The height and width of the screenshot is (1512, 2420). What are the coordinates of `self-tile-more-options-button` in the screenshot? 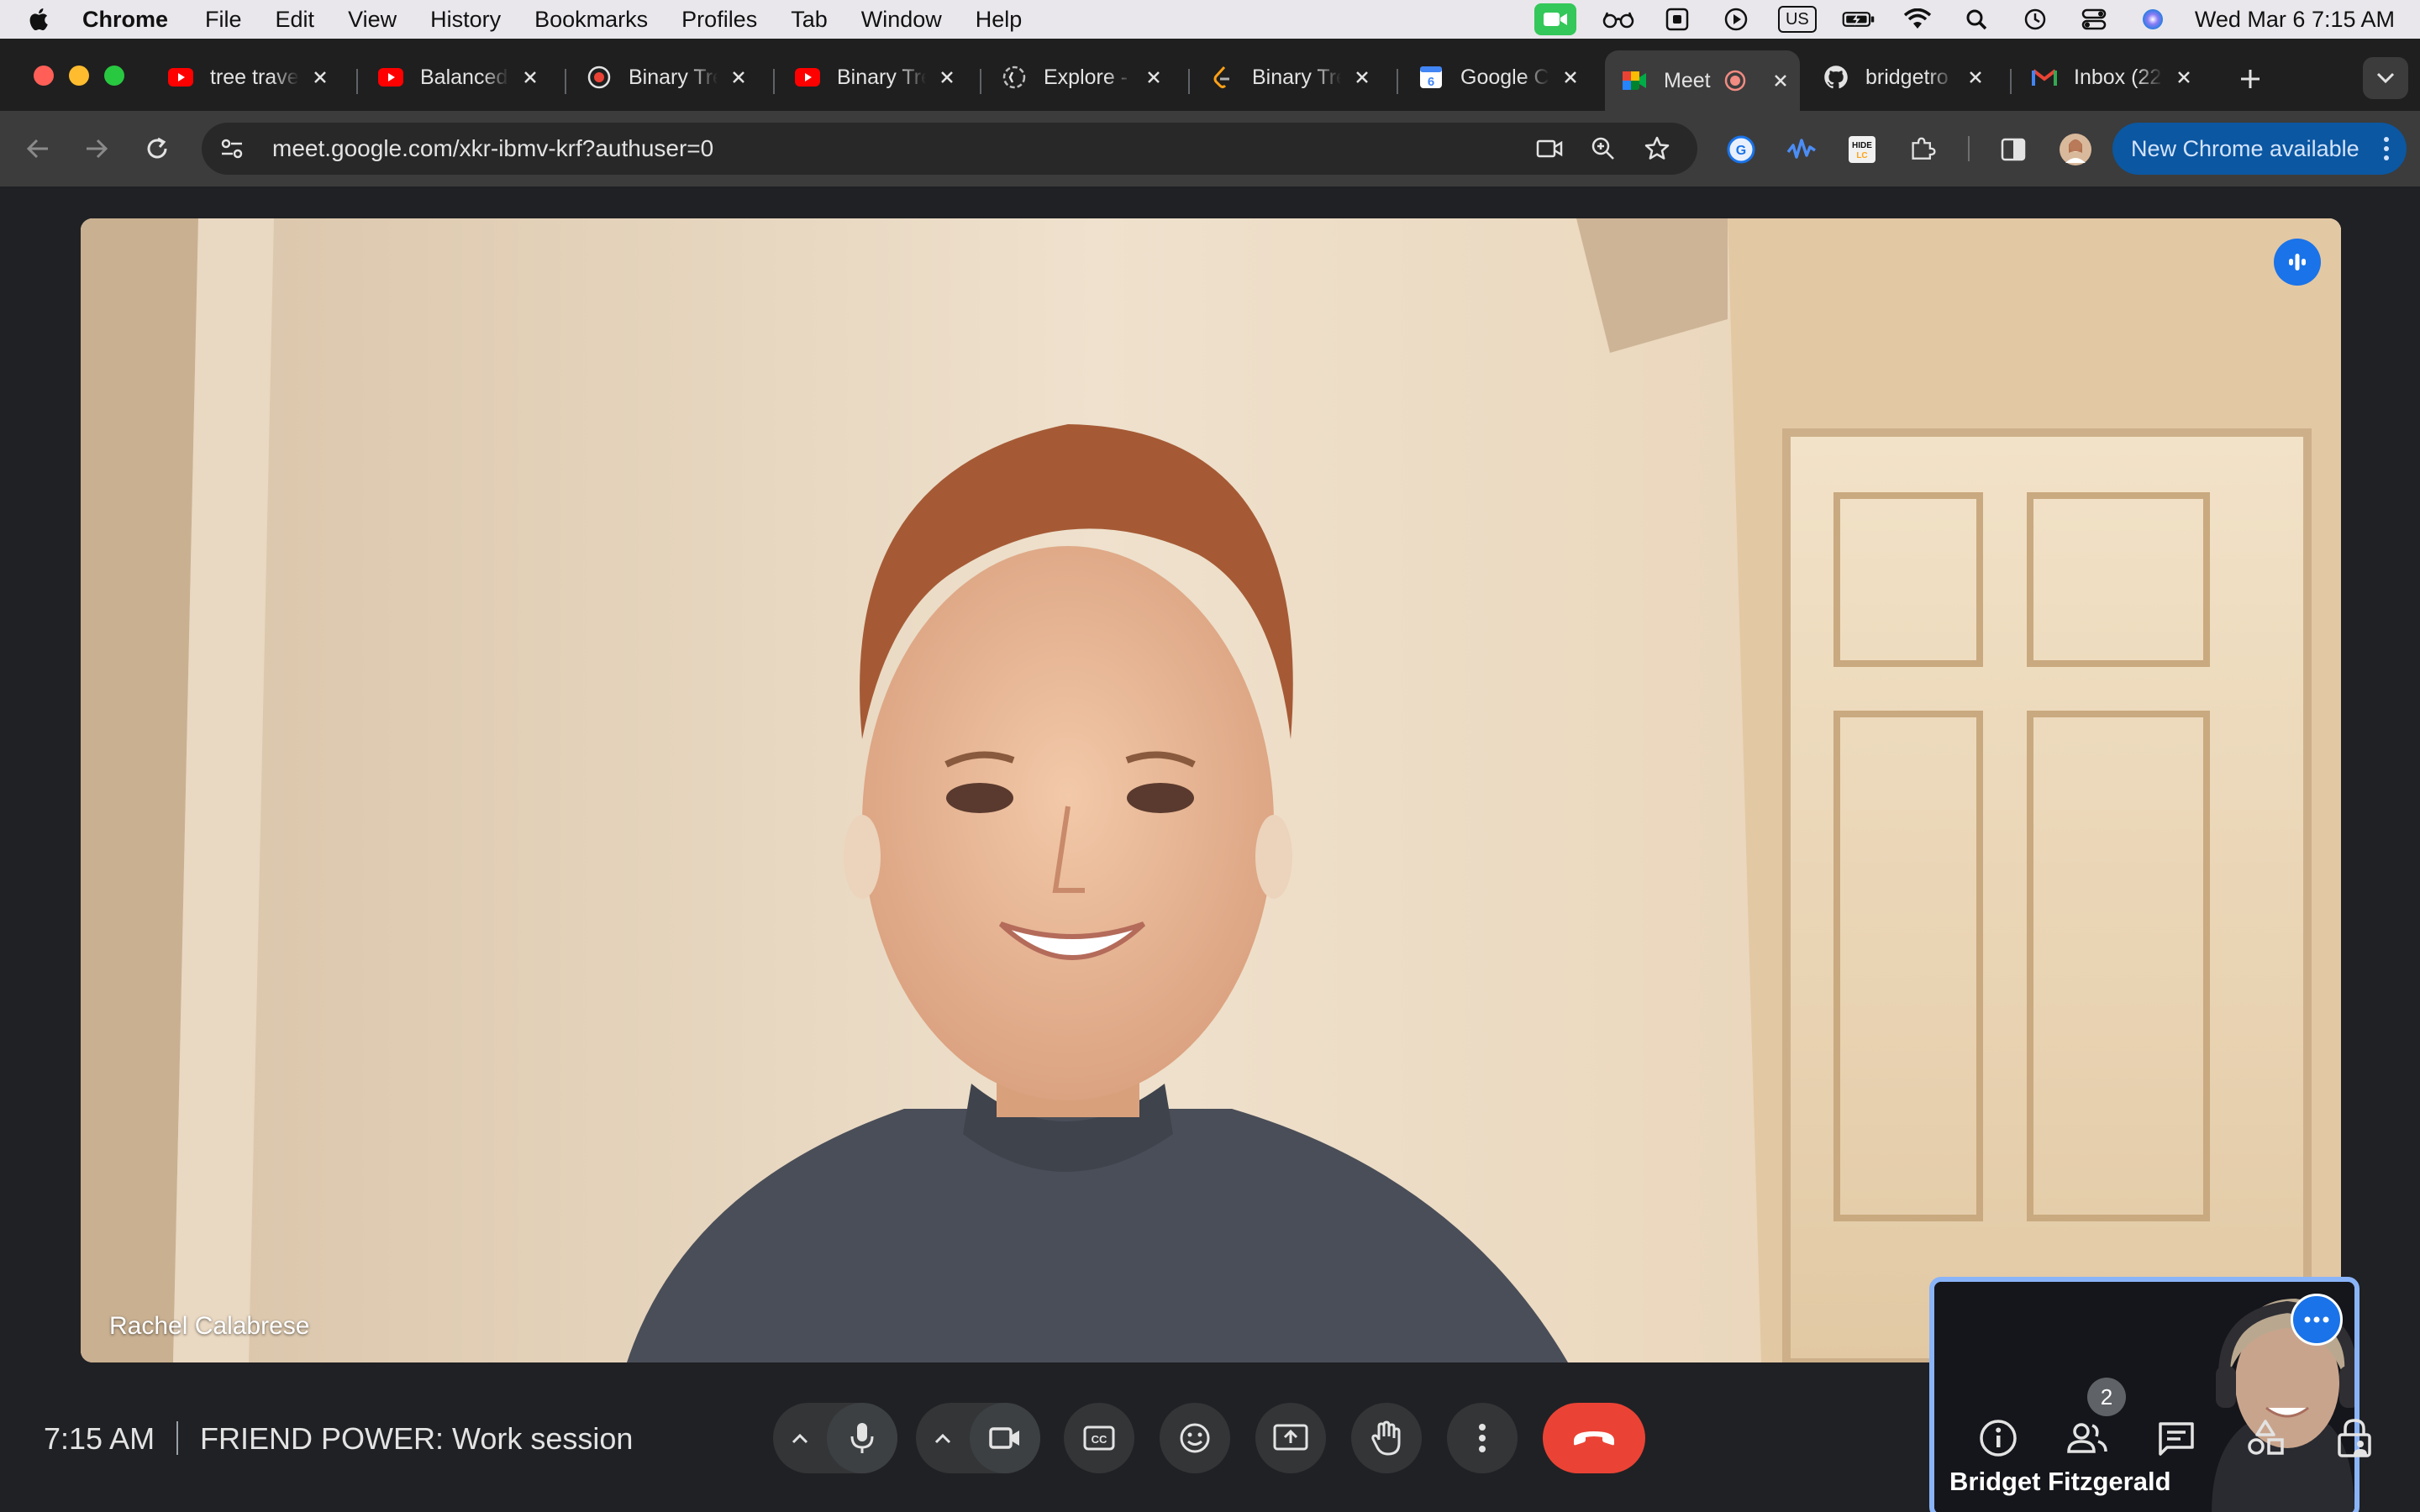 It's located at (2317, 1320).